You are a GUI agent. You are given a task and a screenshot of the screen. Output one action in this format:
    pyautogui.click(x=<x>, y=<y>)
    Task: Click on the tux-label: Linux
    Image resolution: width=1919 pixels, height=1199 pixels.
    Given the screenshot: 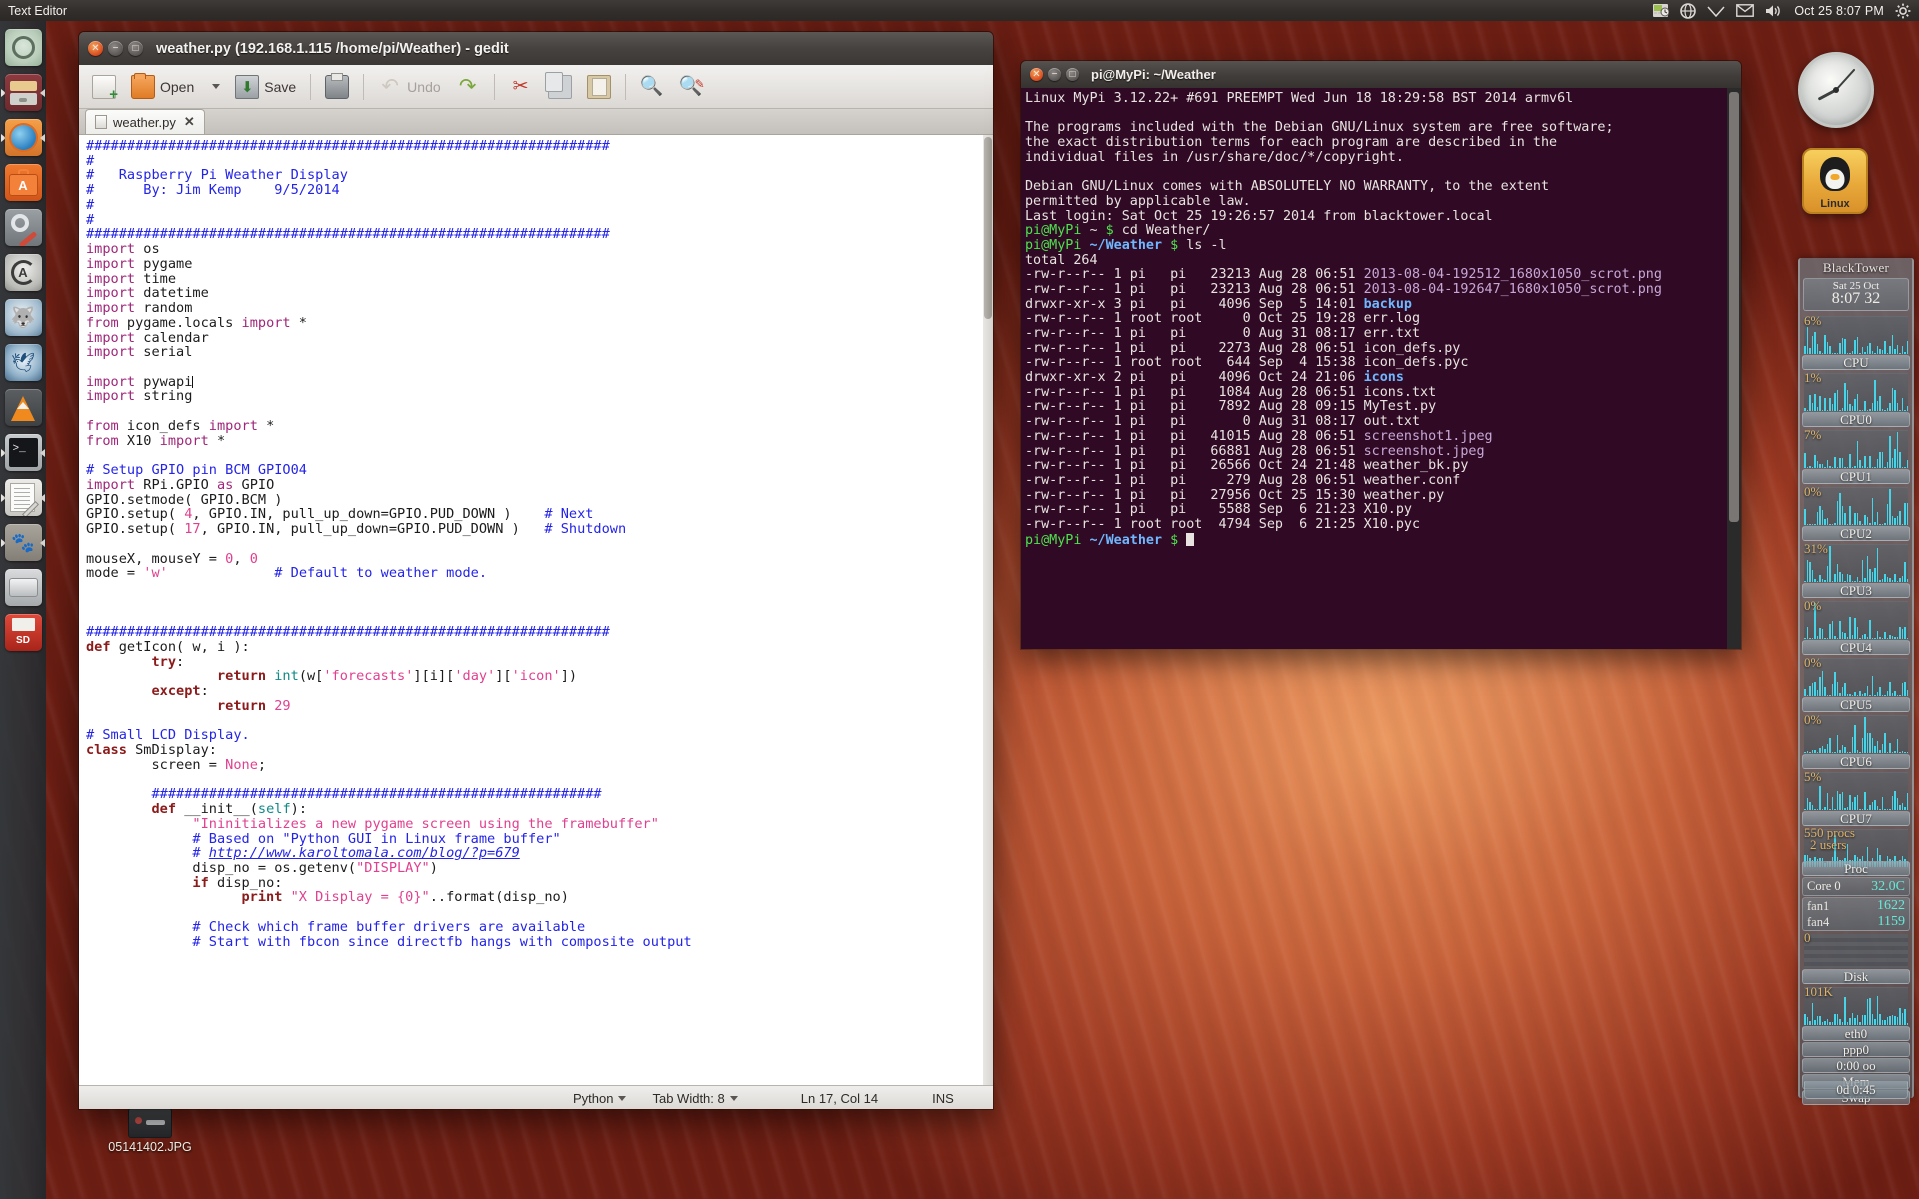 What is the action you would take?
    pyautogui.click(x=1835, y=204)
    